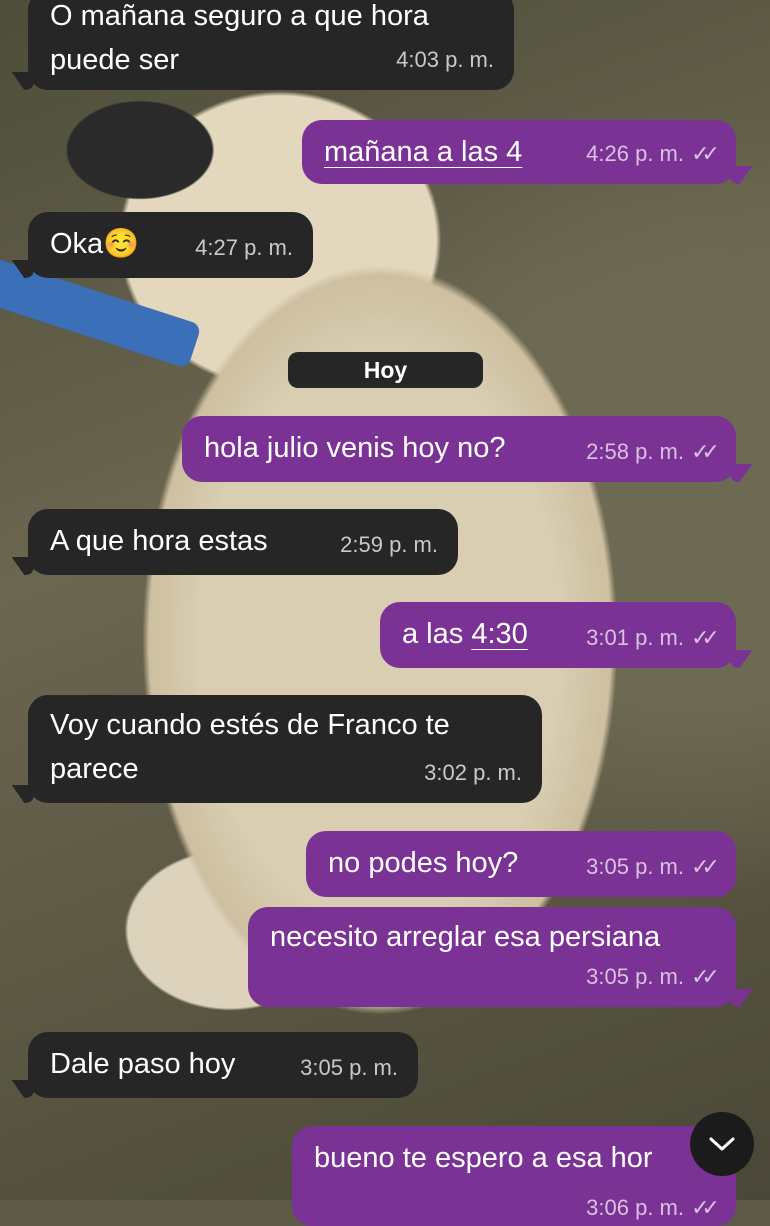 Image resolution: width=770 pixels, height=1226 pixels. What do you see at coordinates (635, 451) in the screenshot?
I see `message-time: 2:58 p. m.` at bounding box center [635, 451].